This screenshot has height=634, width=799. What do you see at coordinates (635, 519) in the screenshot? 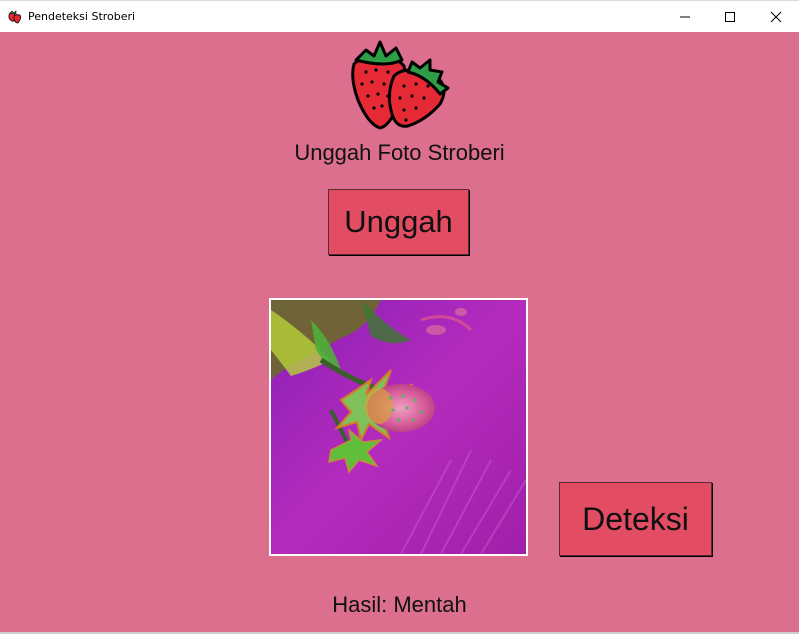
I see `detect-button: Deteksi` at bounding box center [635, 519].